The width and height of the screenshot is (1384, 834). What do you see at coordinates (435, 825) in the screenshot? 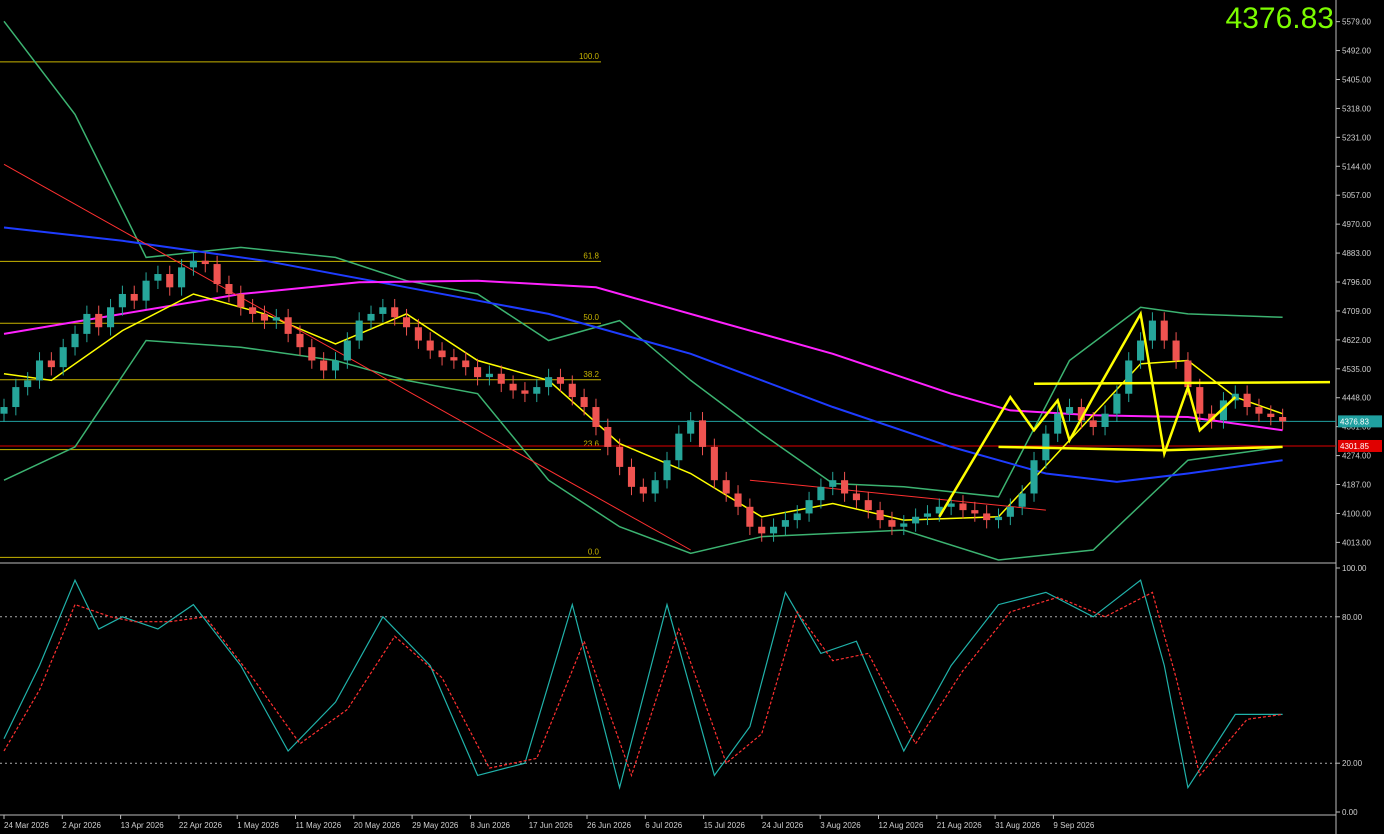
I see `time-axis-tick-label: 29 May 2026` at bounding box center [435, 825].